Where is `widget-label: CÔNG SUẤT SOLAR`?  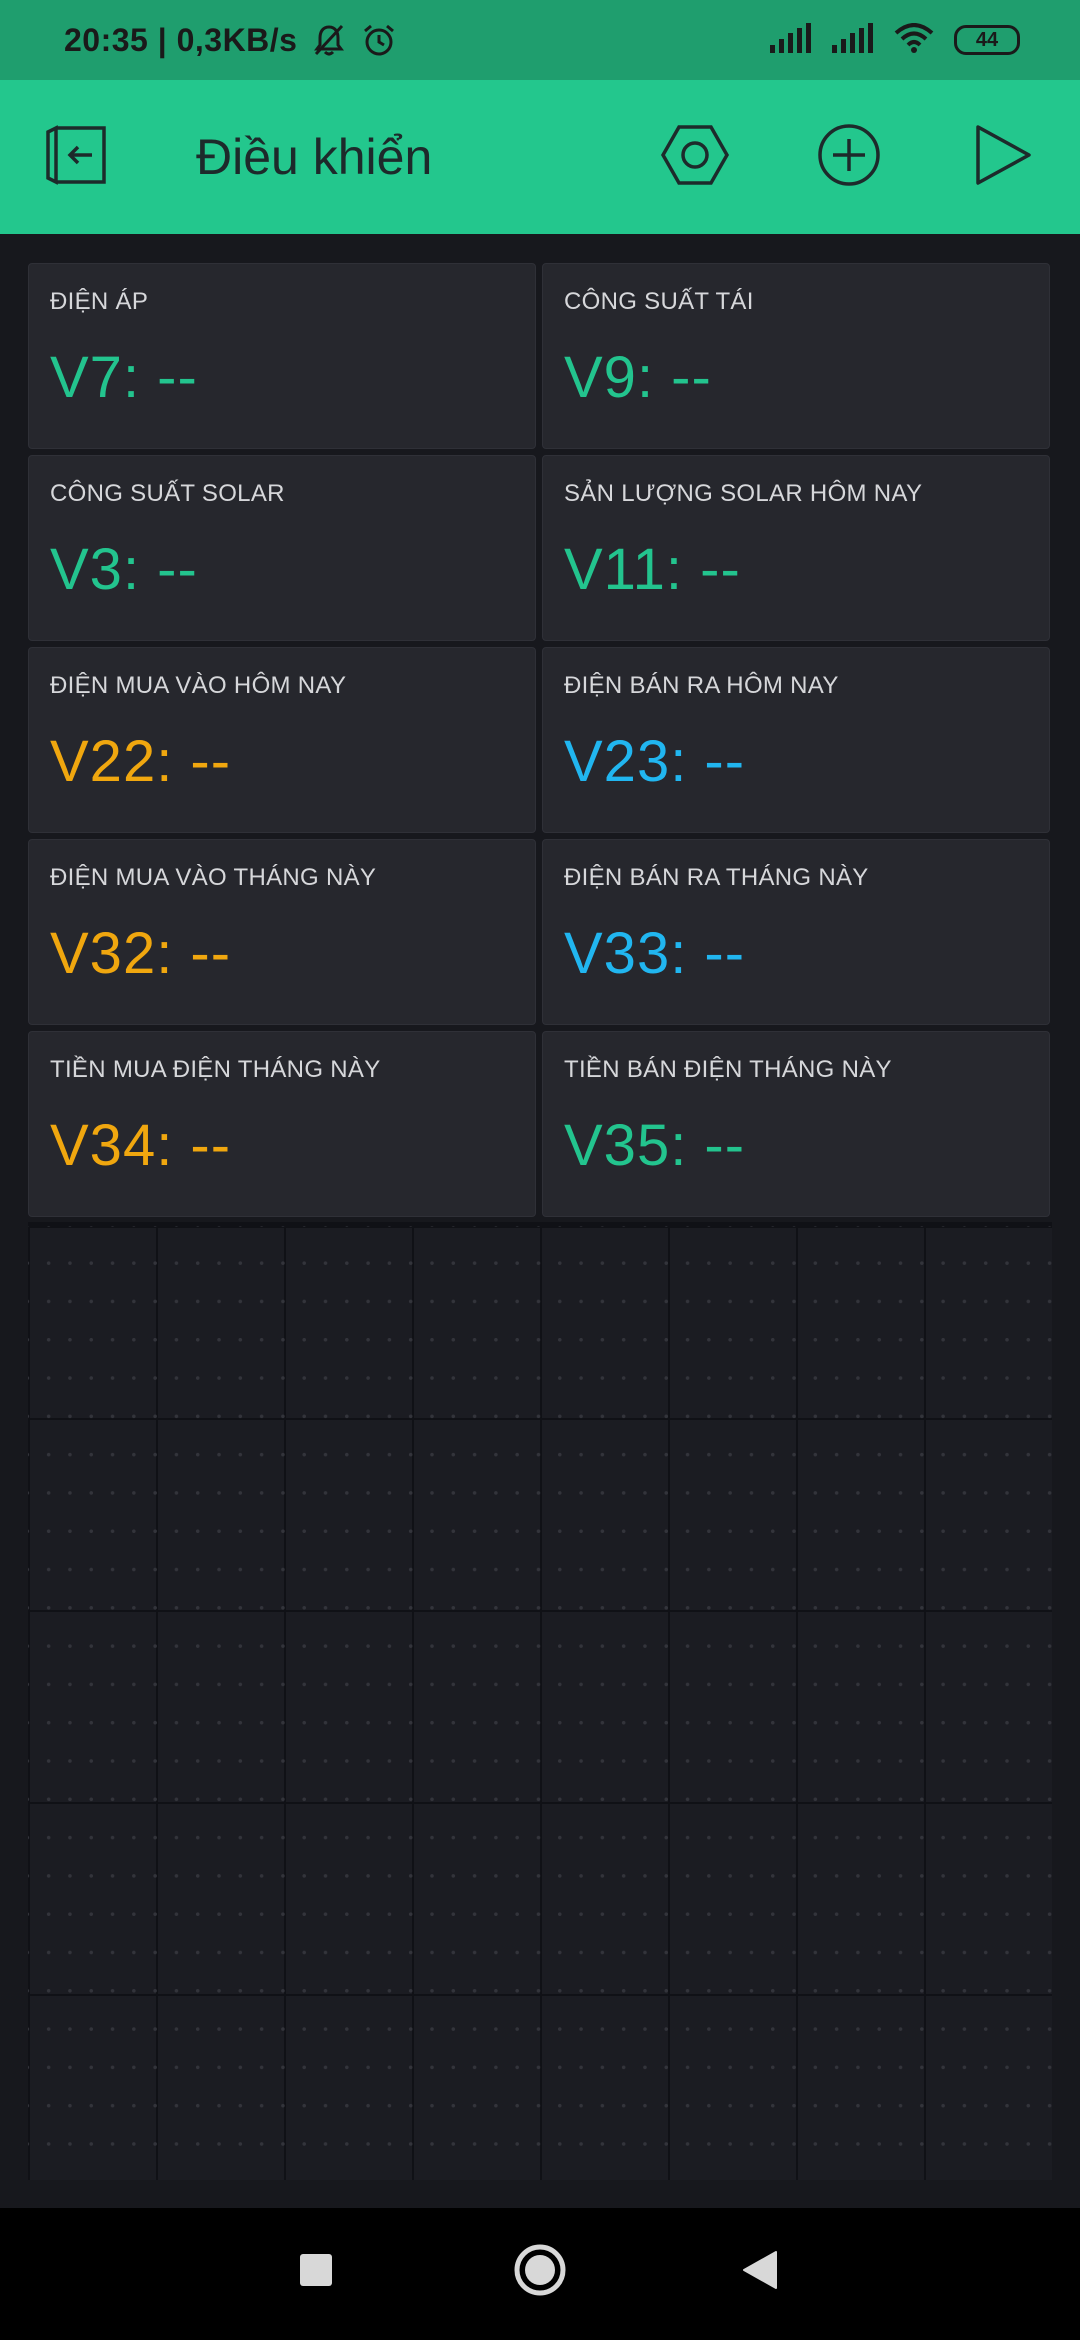 widget-label: CÔNG SUẤT SOLAR is located at coordinates (167, 493).